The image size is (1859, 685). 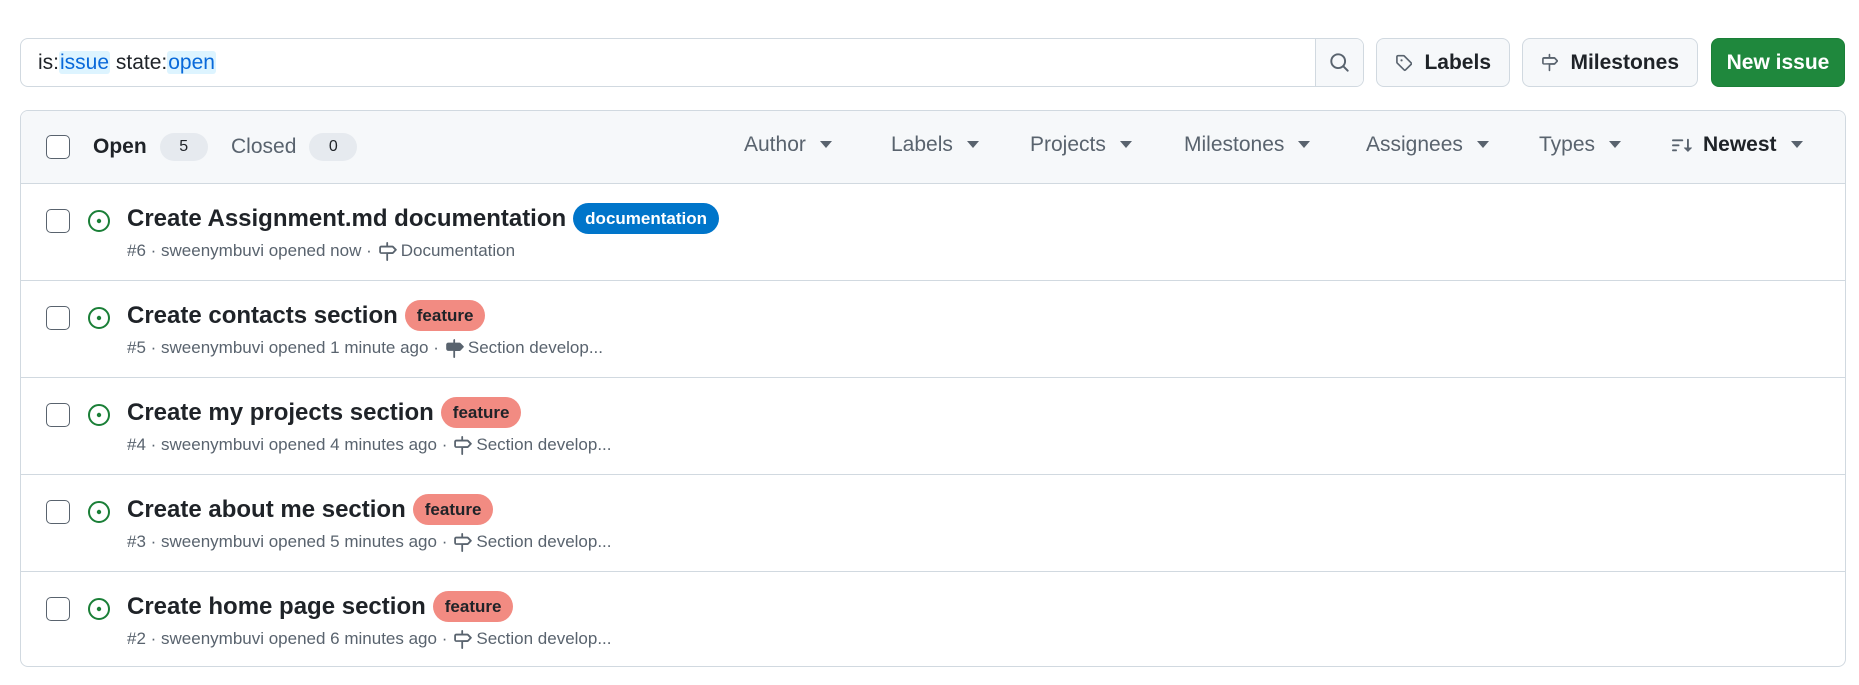 I want to click on issue-meta-text: #6 · sweenymbuvi opened now ·, so click(x=249, y=250).